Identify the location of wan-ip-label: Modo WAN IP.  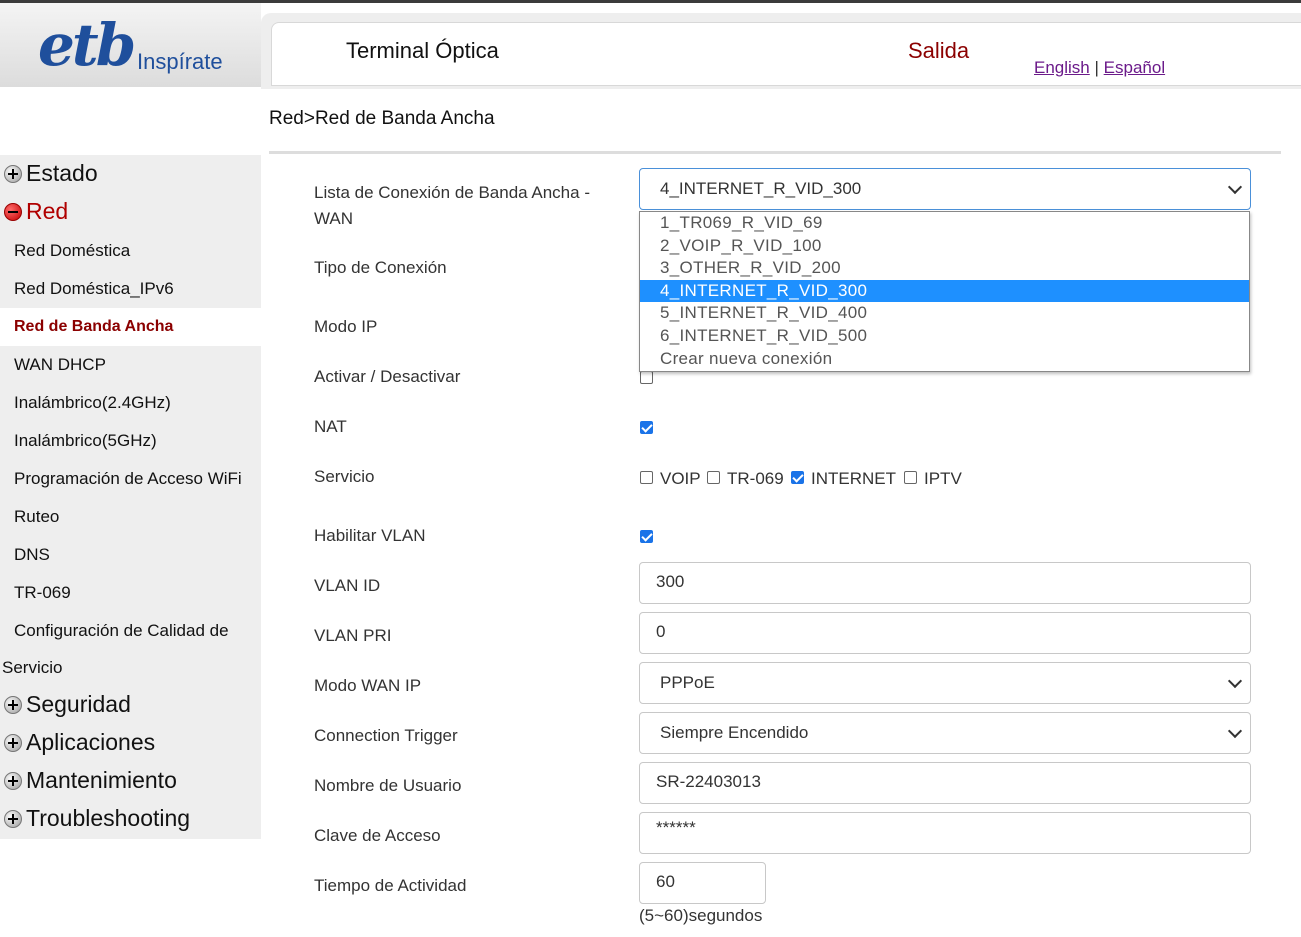
(368, 685).